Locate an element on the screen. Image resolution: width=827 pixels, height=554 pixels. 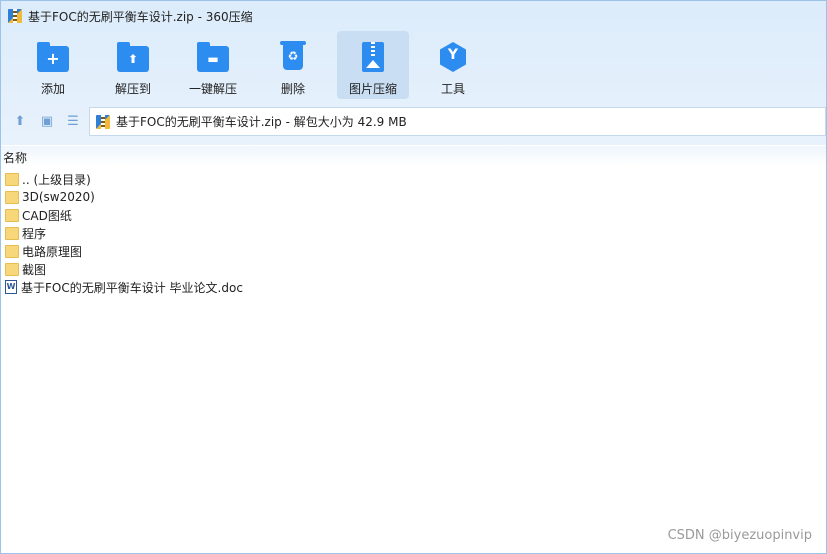
delete-button: ♻ 删除 is located at coordinates (293, 65).